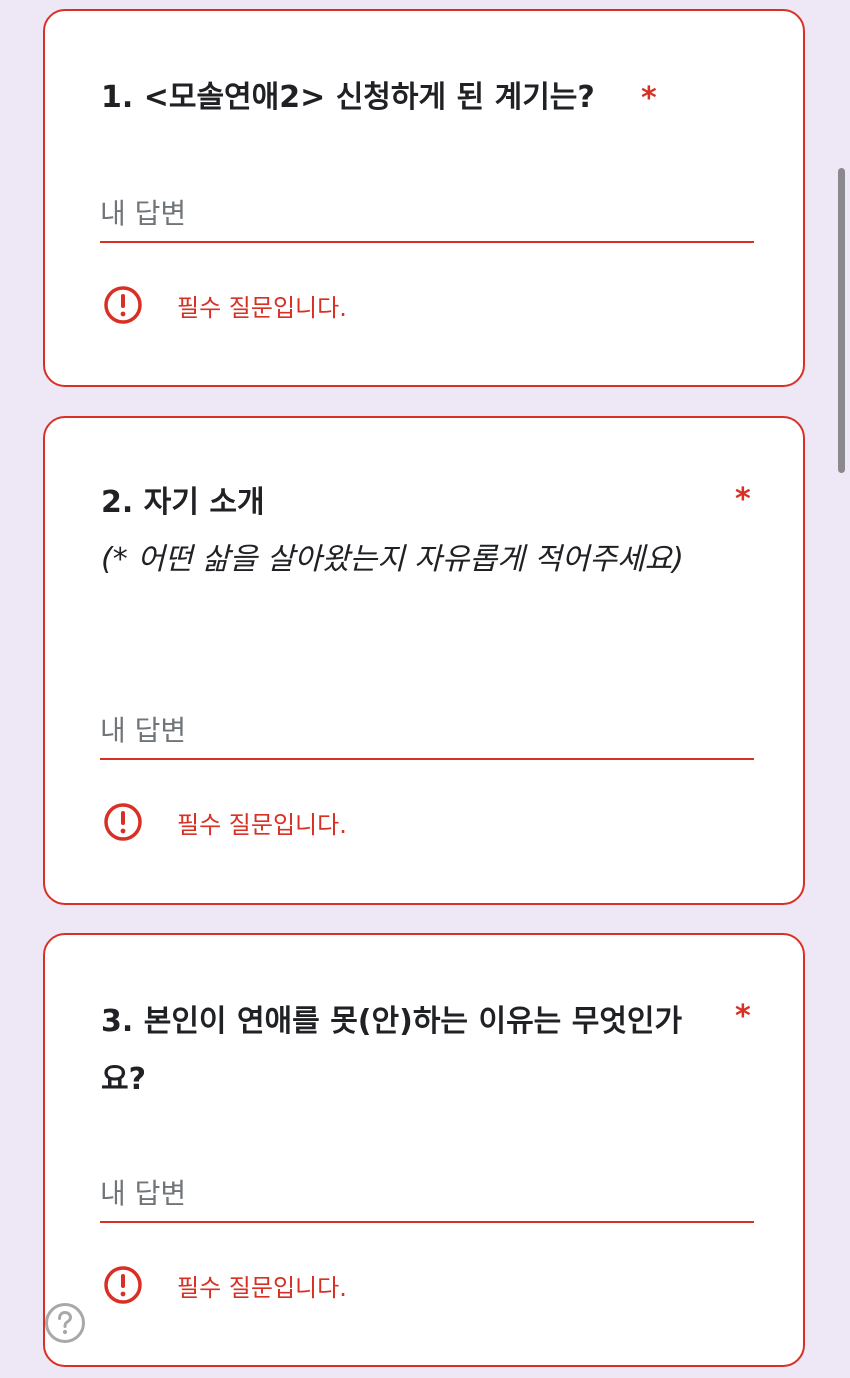  I want to click on question-title: 1. <모솔연애2> 신청하게 된 계기는?, so click(381, 98).